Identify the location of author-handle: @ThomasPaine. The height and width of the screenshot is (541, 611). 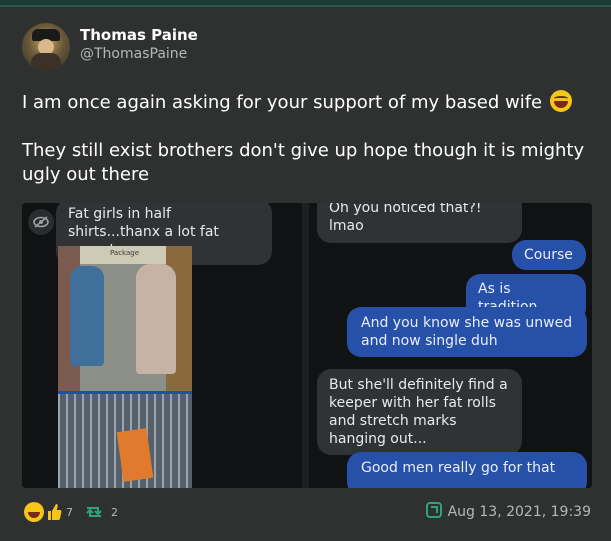
(133, 54).